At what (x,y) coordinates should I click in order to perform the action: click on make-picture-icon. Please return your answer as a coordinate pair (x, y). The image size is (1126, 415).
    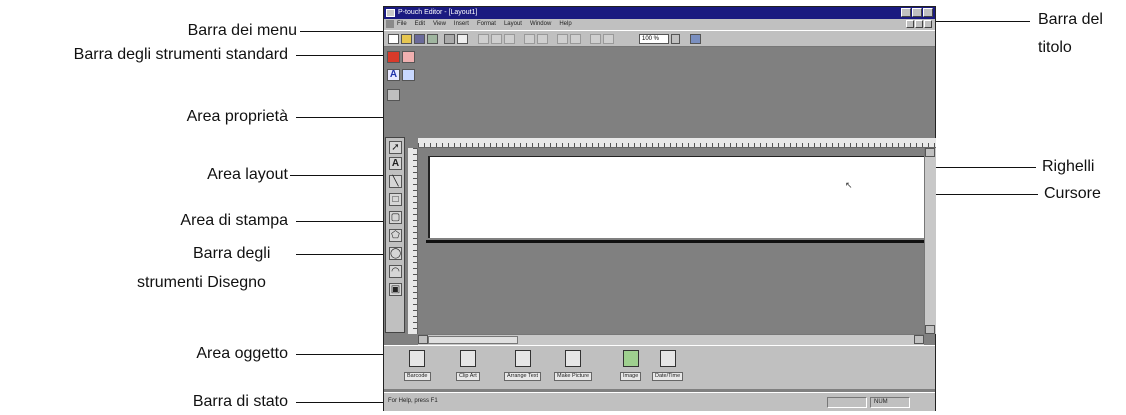
    Looking at the image, I should click on (573, 358).